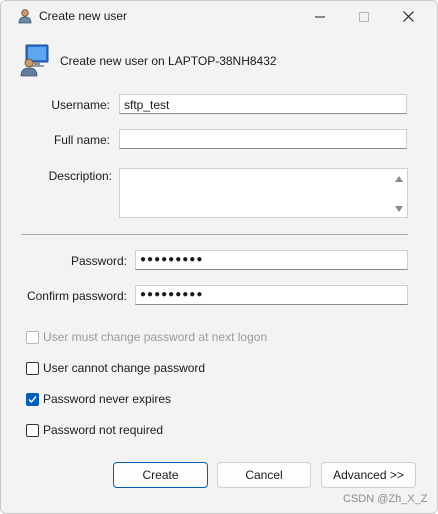  I want to click on option-label: Password never expires, so click(107, 399).